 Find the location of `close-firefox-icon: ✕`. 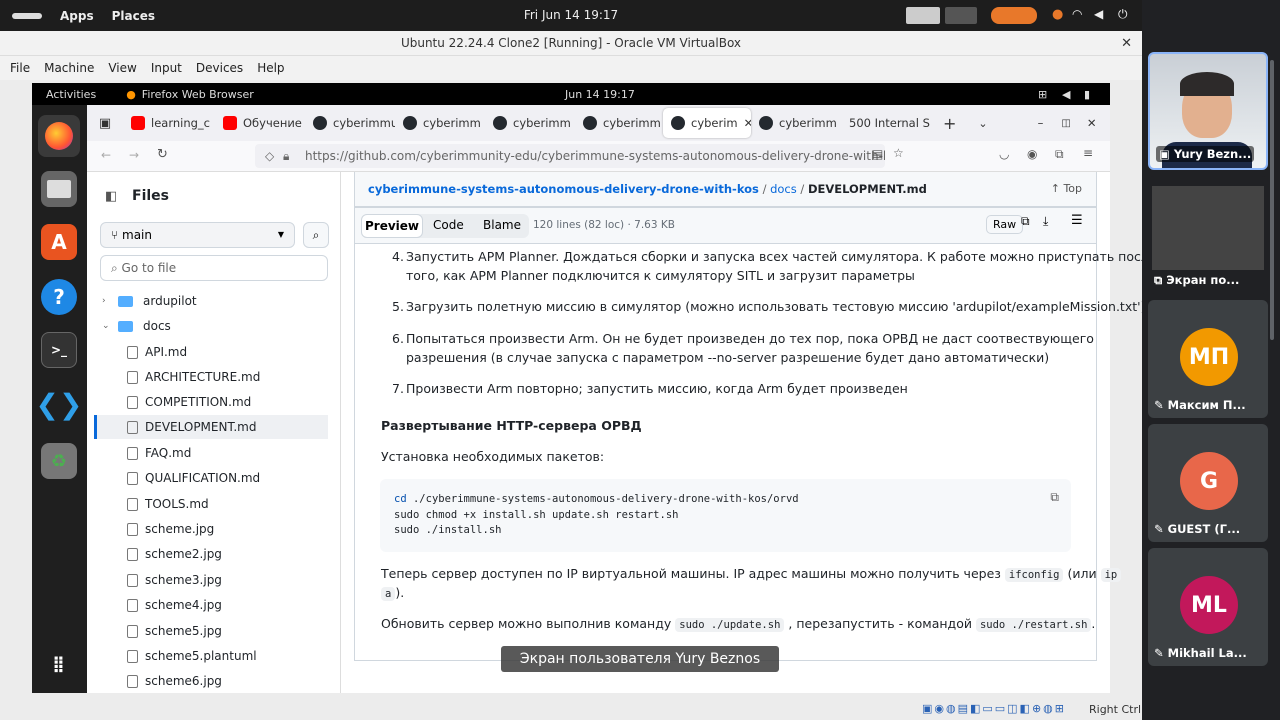

close-firefox-icon: ✕ is located at coordinates (1092, 123).